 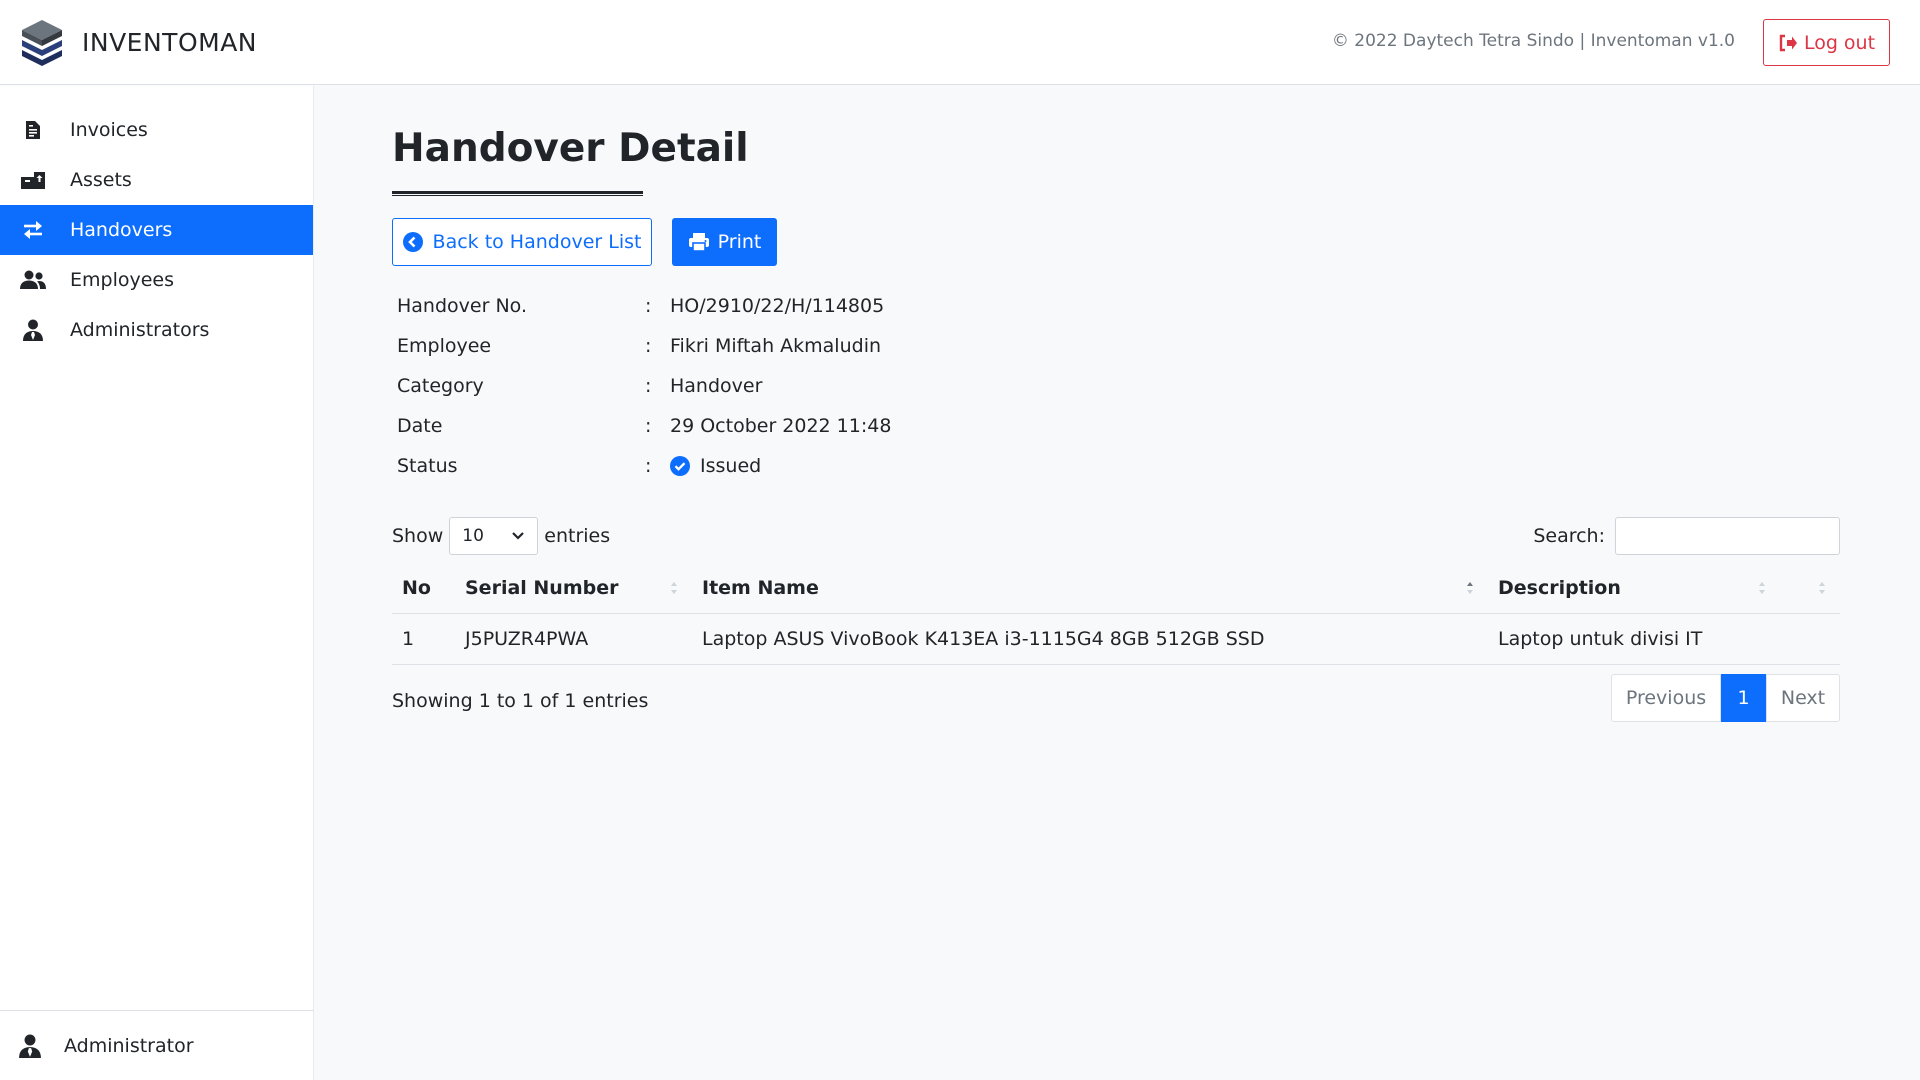 What do you see at coordinates (644, 466) in the screenshot?
I see `detail-row-status: Status : Issued` at bounding box center [644, 466].